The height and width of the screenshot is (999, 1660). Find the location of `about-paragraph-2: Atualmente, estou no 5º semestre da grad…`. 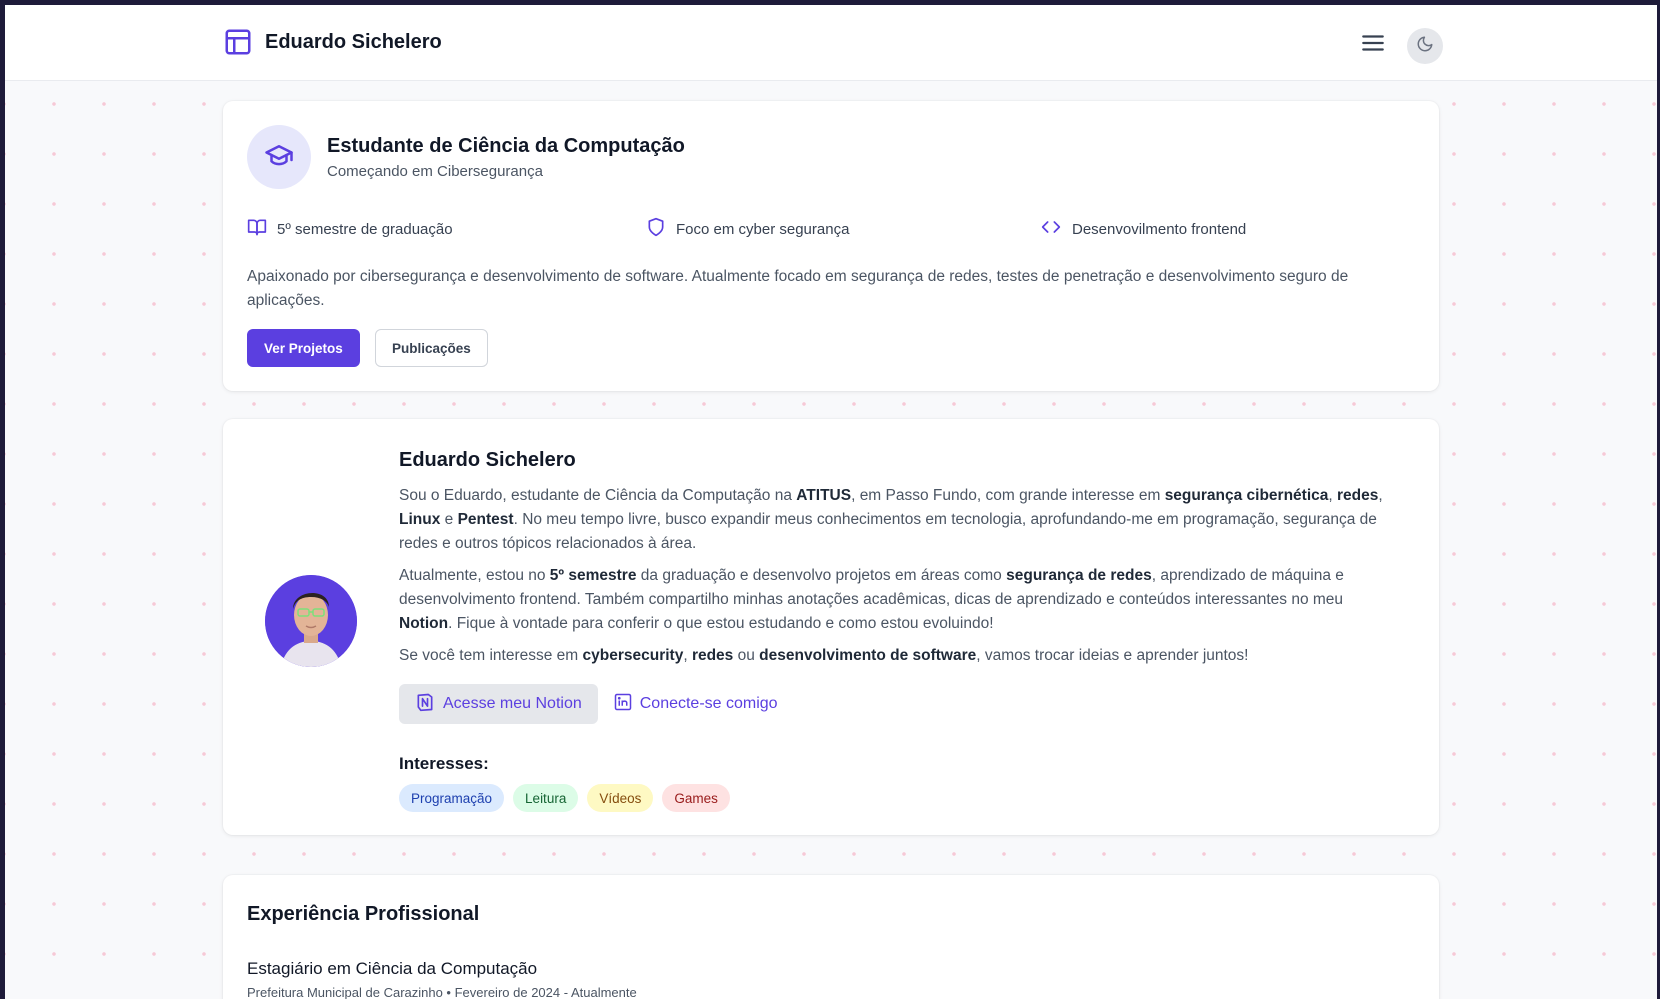

about-paragraph-2: Atualmente, estou no 5º semestre da grad… is located at coordinates (899, 600).